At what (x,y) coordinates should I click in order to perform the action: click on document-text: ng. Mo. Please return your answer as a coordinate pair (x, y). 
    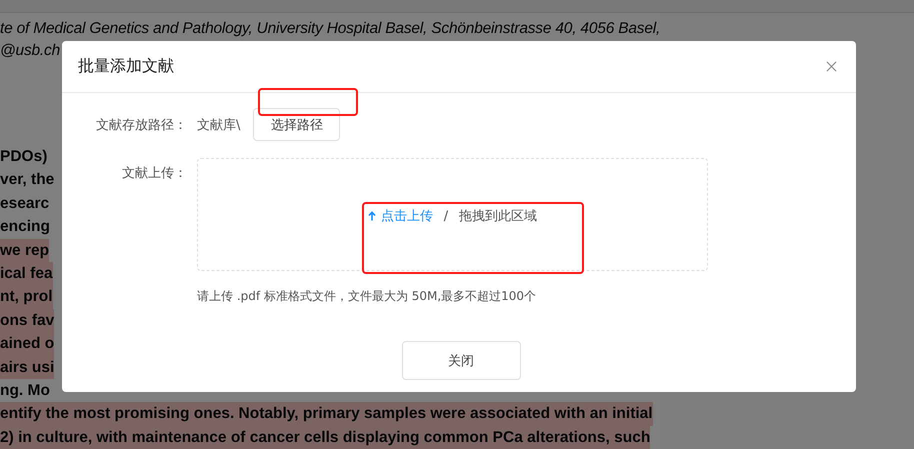
    Looking at the image, I should click on (25, 390).